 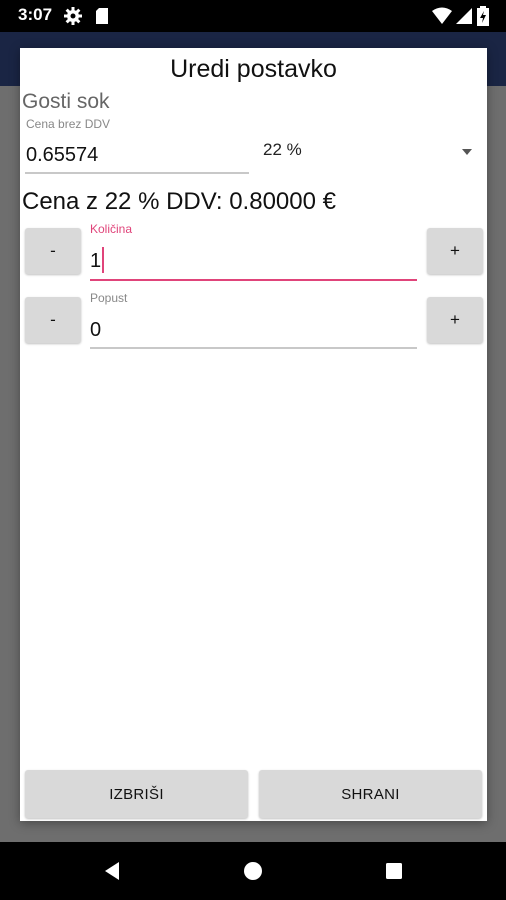 What do you see at coordinates (73, 16) in the screenshot?
I see `gear-icon` at bounding box center [73, 16].